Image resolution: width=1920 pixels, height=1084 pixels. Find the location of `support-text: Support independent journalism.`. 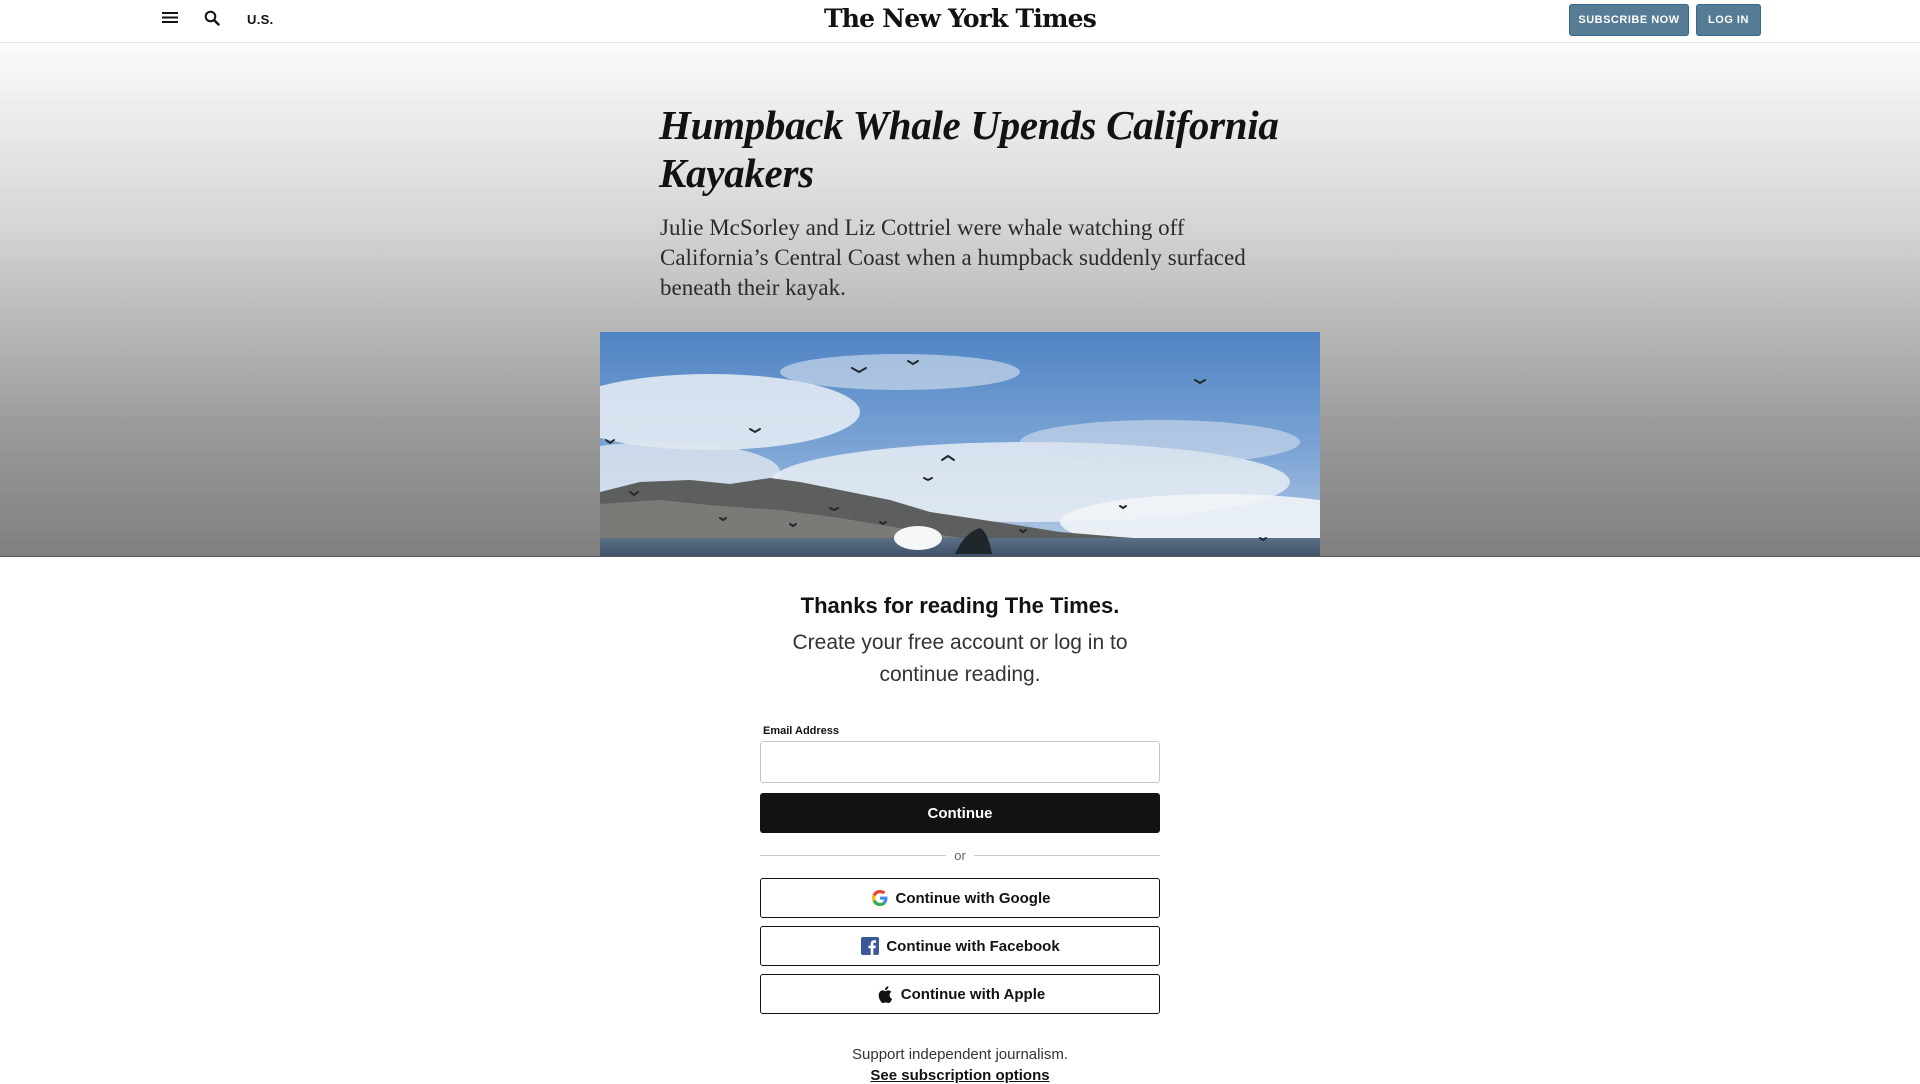

support-text: Support independent journalism. is located at coordinates (960, 1054).